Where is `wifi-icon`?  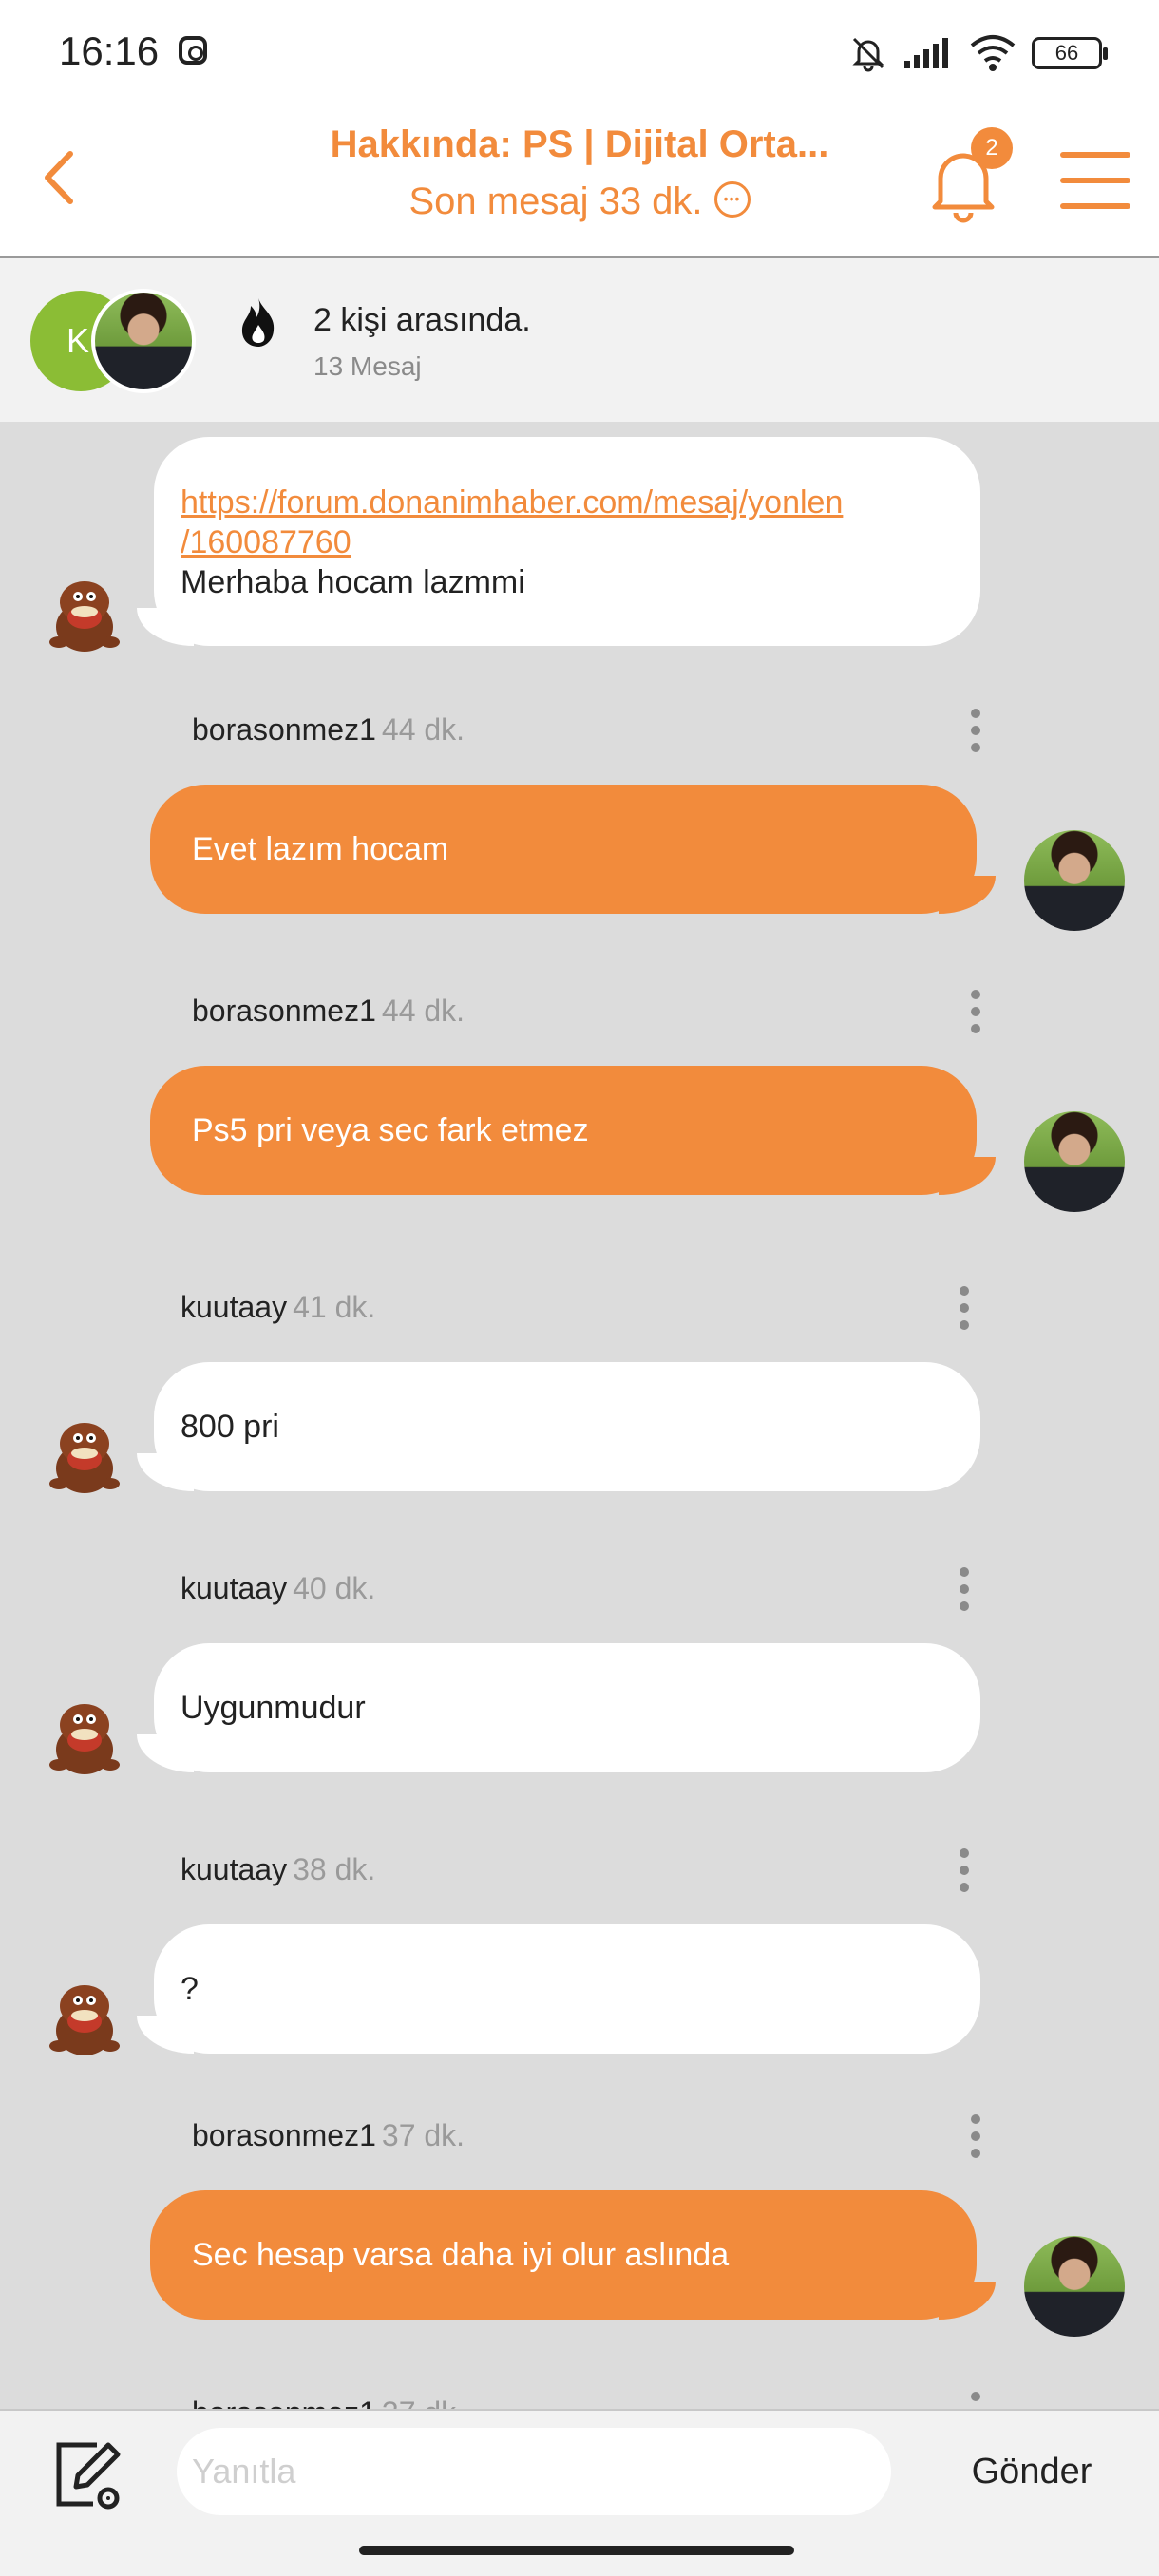 wifi-icon is located at coordinates (993, 53).